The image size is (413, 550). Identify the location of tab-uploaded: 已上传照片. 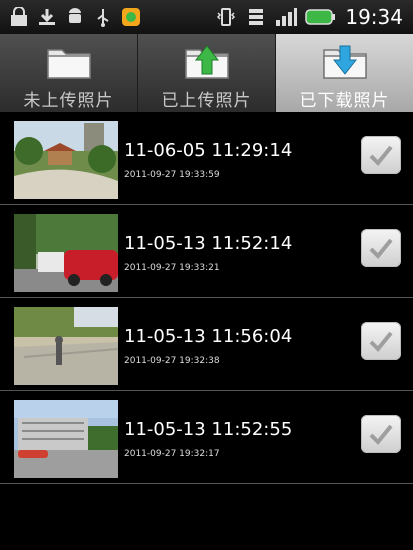
(207, 73).